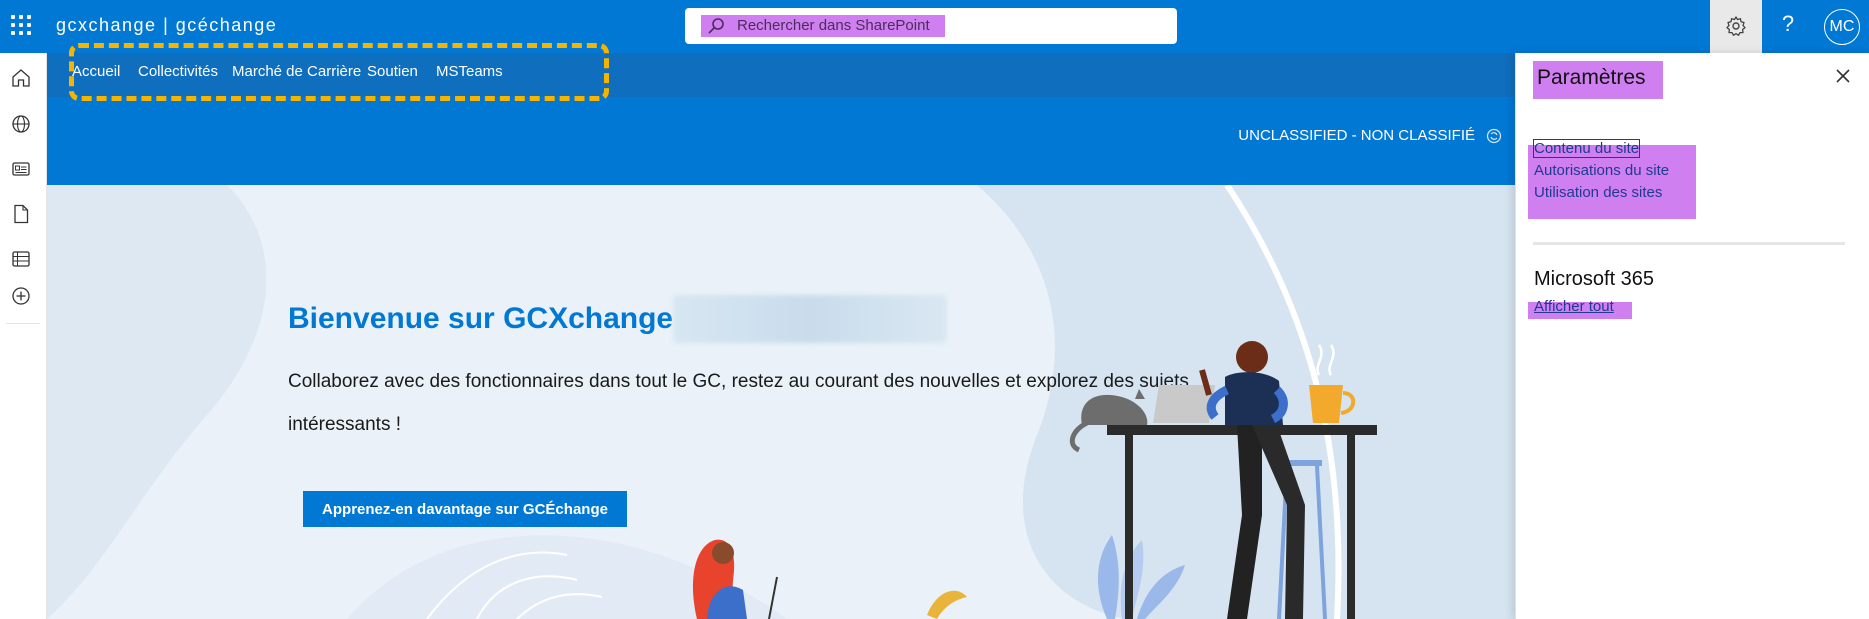 This screenshot has height=619, width=1869. I want to click on gear-icon, so click(1736, 26).